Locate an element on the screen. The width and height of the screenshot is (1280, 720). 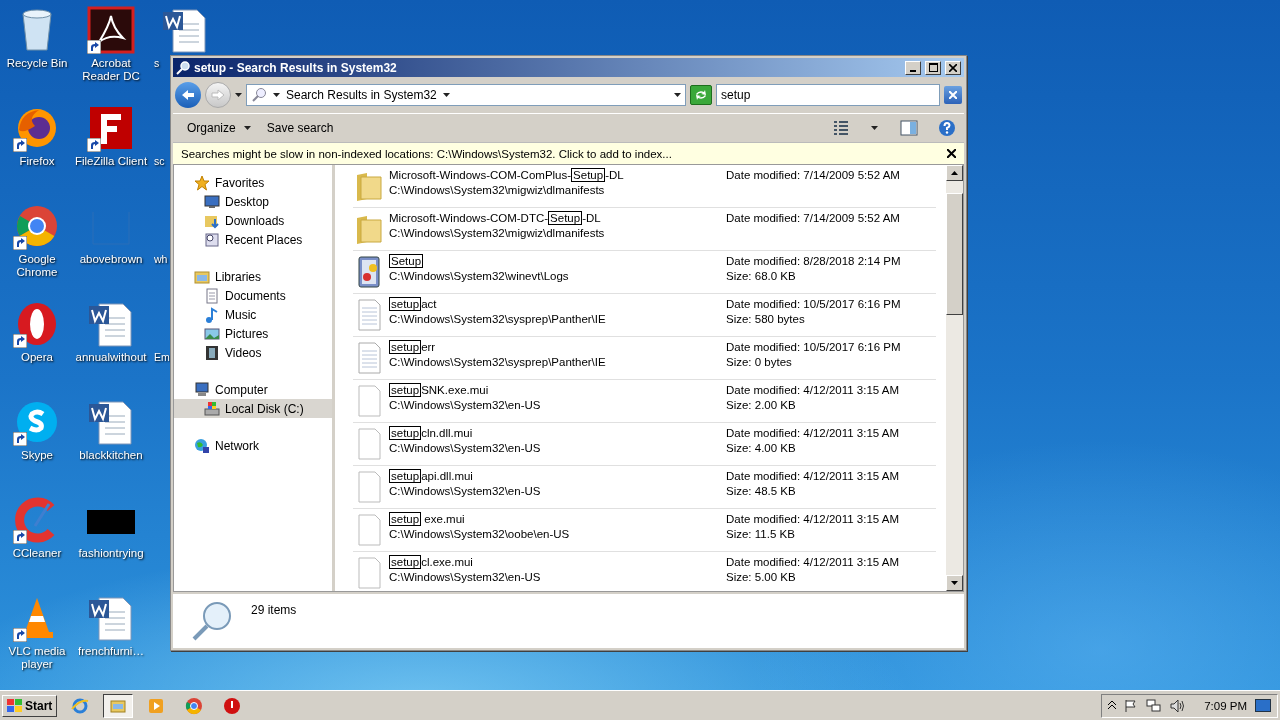
file-size: Size: 0 bytes is located at coordinates (759, 362).